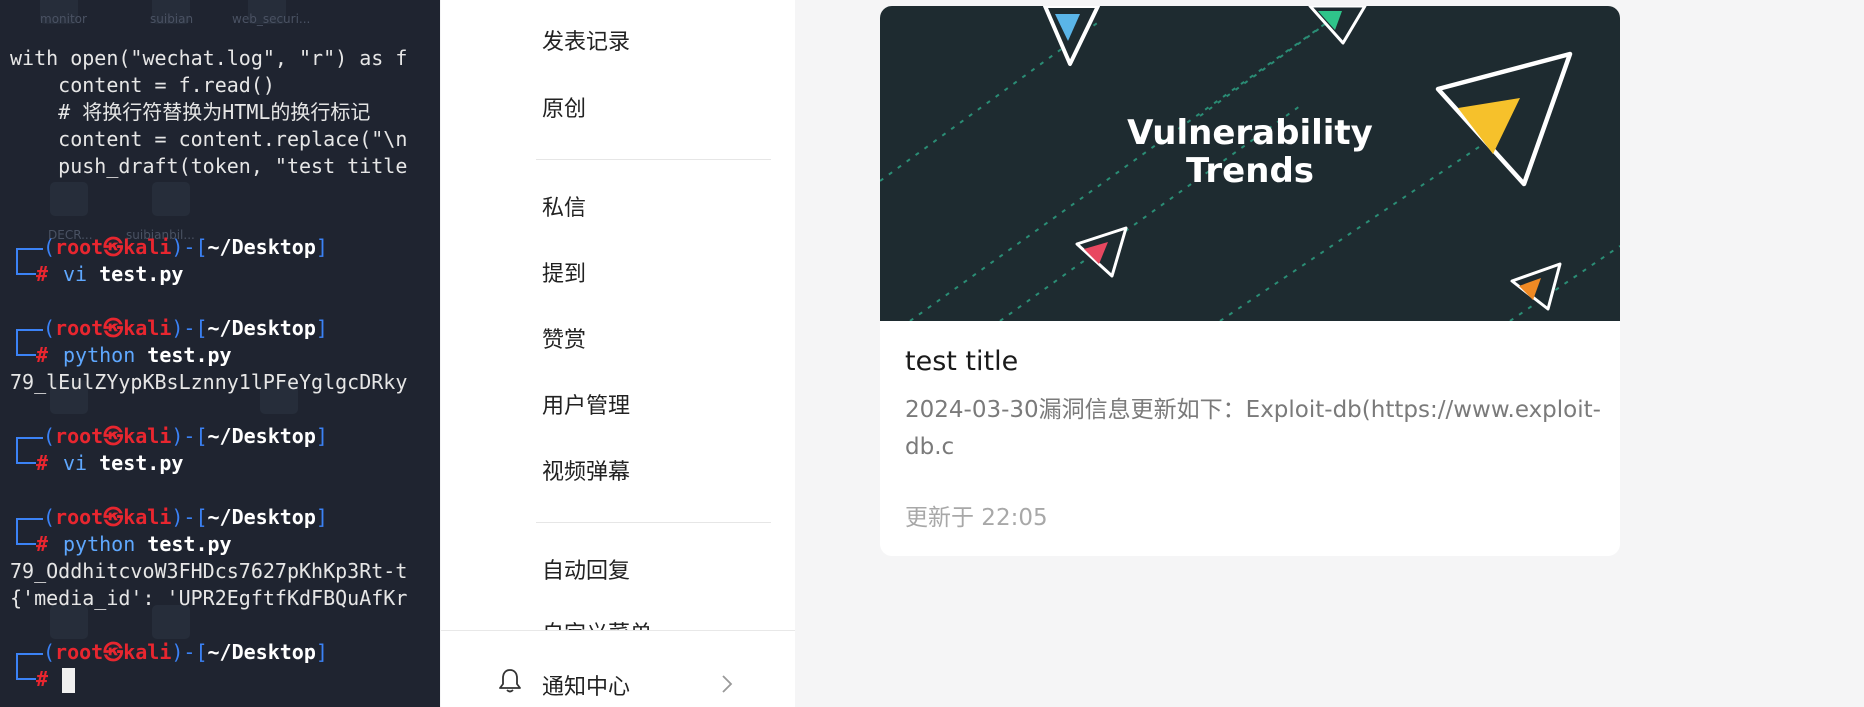 The width and height of the screenshot is (1864, 707). I want to click on menu-item-user-management: 用户管理, so click(586, 407).